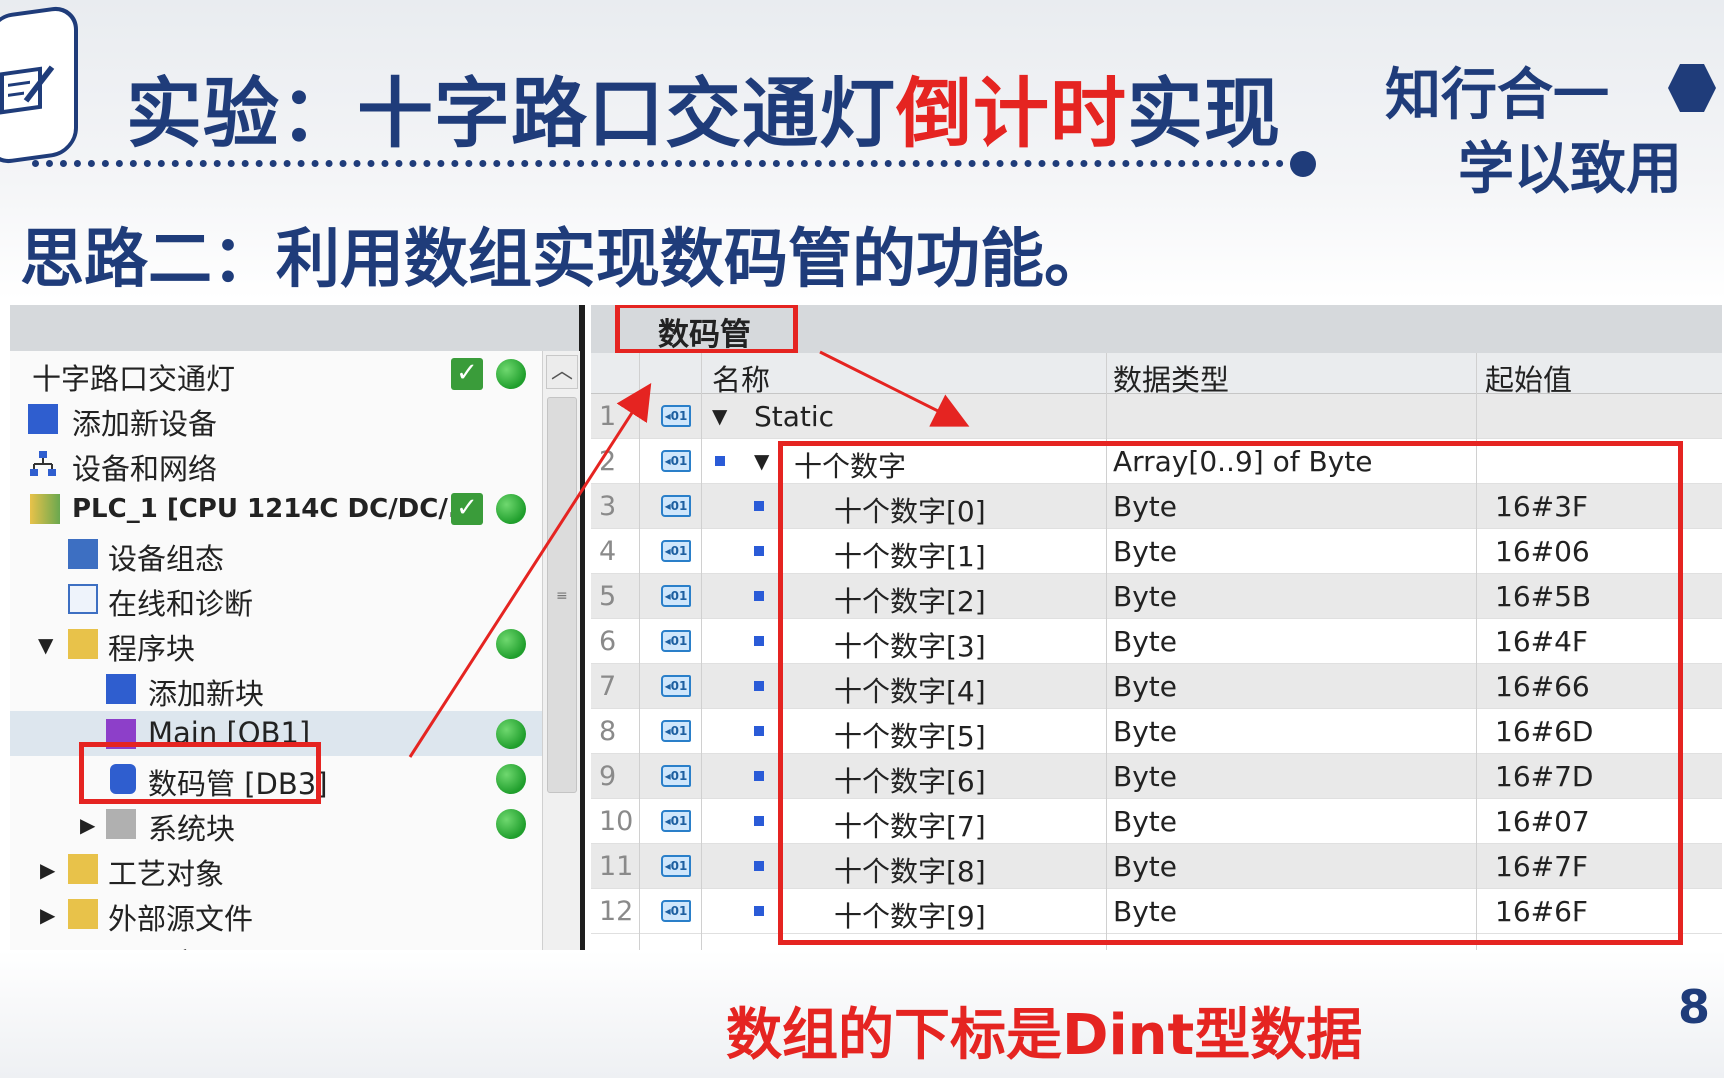 Image resolution: width=1724 pixels, height=1078 pixels. I want to click on bottom-caption: 数组的下标是Dint型数据, so click(1044, 1035).